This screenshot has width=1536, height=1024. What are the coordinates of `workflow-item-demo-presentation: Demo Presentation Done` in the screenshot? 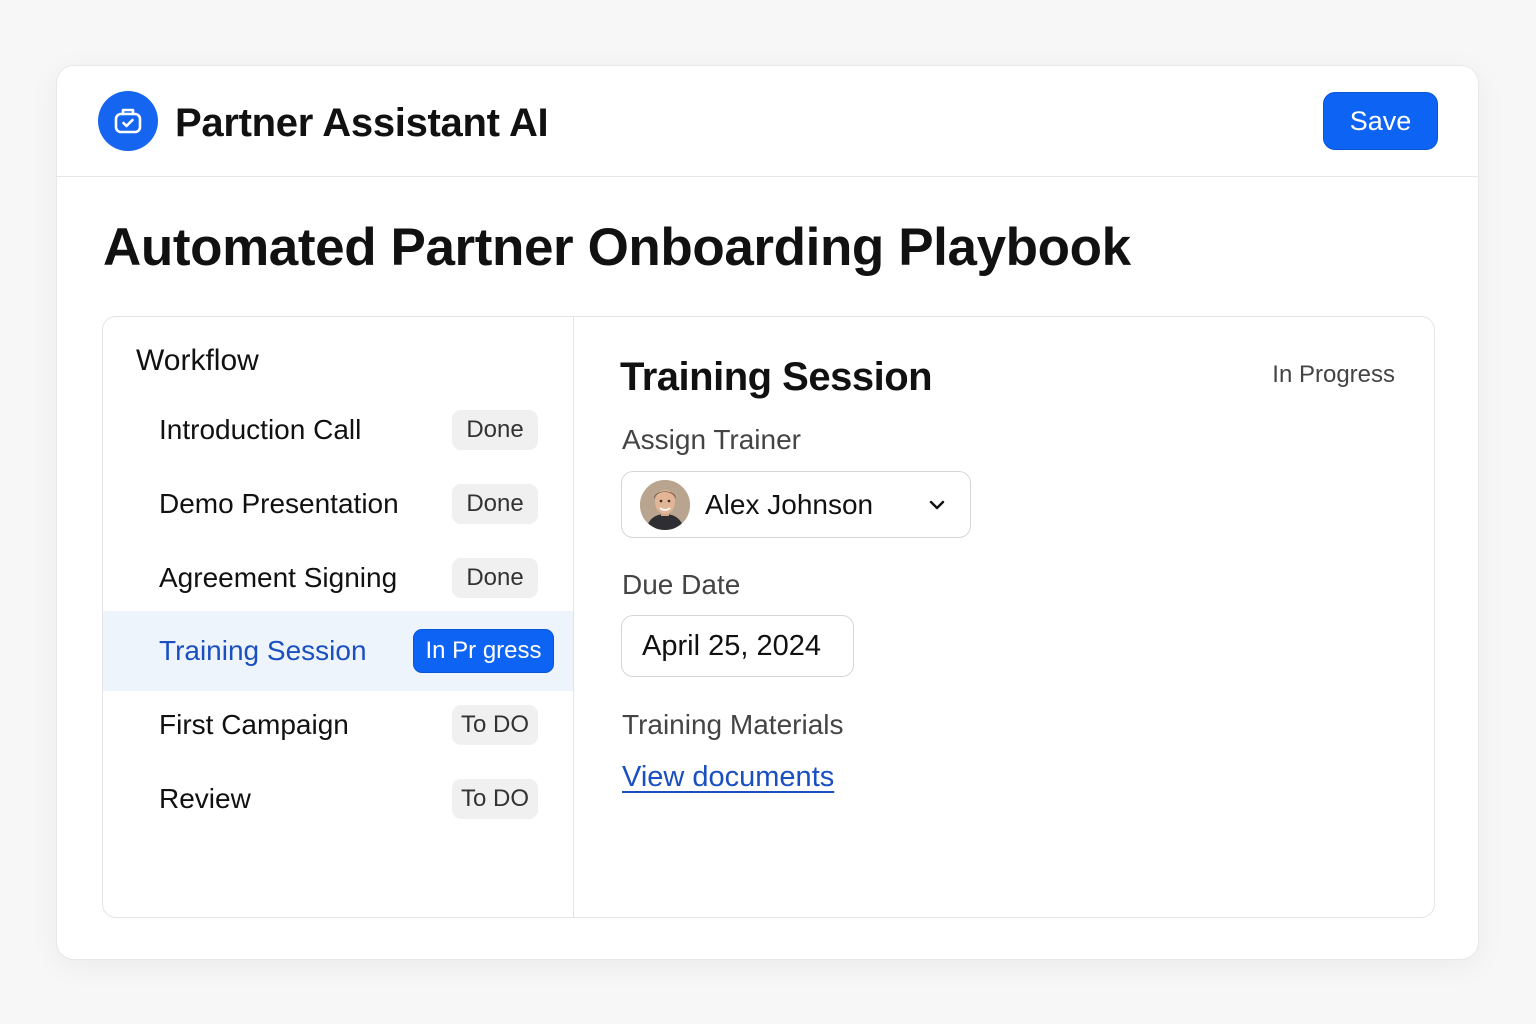 It's located at (338, 504).